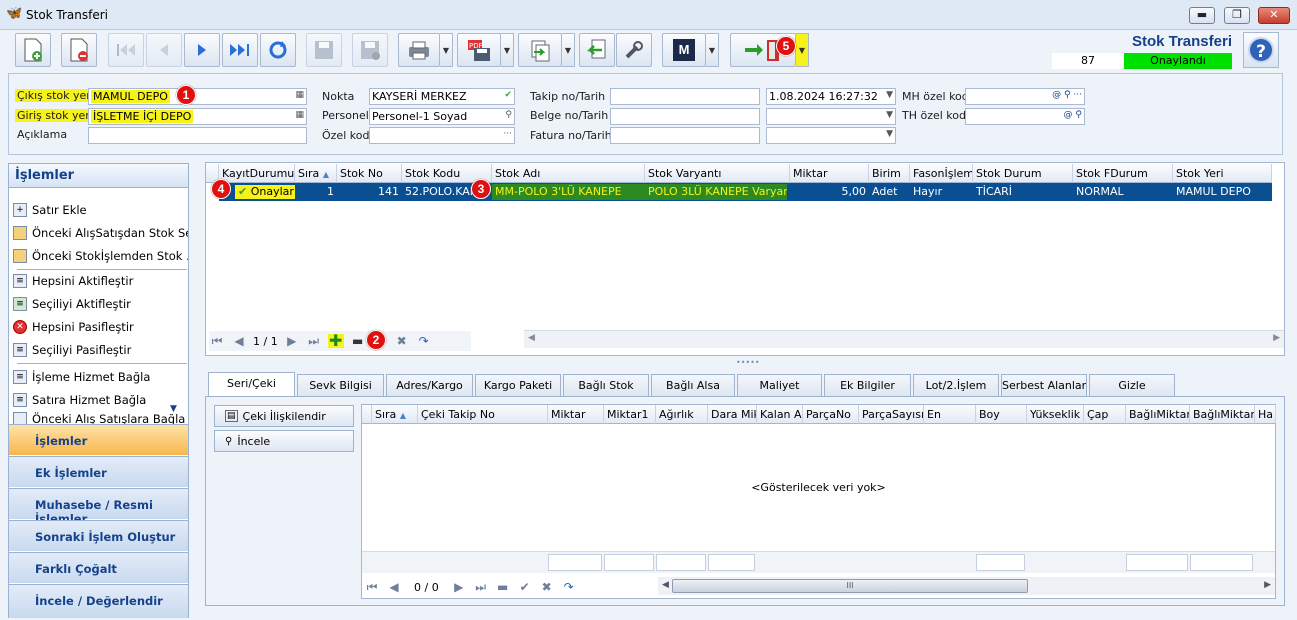 The image size is (1297, 620). Describe the element at coordinates (316, 173) in the screenshot. I see `col-sira: Sıra ▲` at that location.